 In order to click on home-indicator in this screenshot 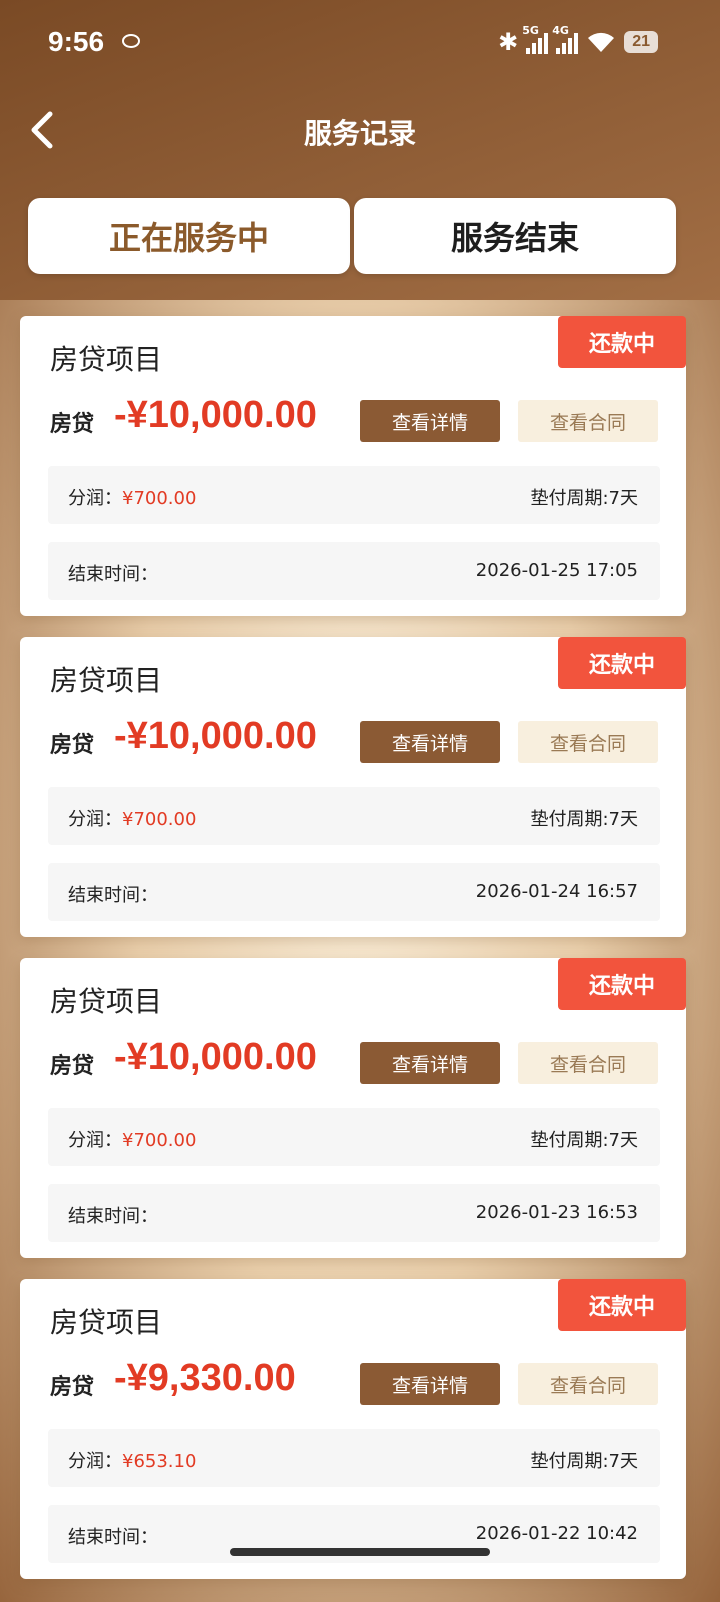, I will do `click(360, 1552)`.